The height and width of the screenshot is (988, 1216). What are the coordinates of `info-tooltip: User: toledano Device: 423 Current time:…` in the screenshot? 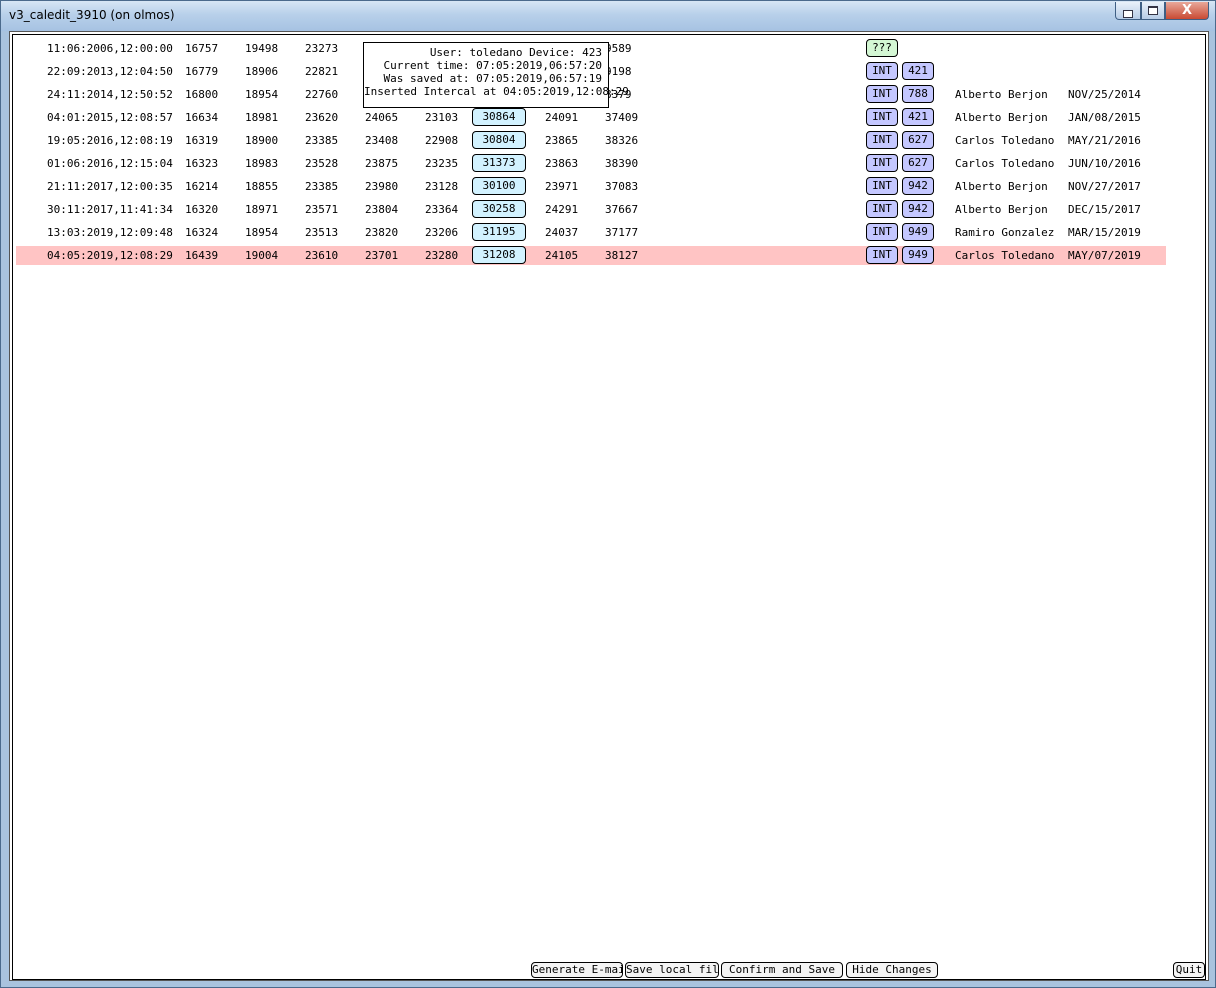 It's located at (496, 75).